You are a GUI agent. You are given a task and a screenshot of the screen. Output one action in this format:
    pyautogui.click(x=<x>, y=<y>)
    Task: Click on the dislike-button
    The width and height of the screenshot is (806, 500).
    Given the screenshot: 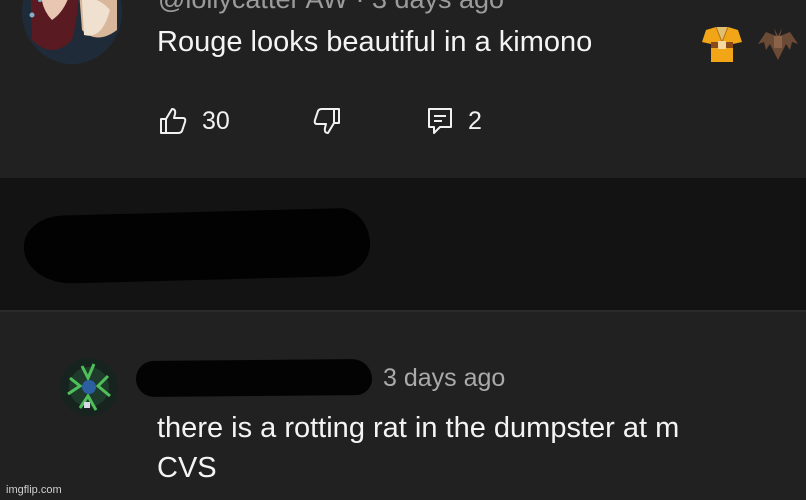 What is the action you would take?
    pyautogui.click(x=327, y=121)
    